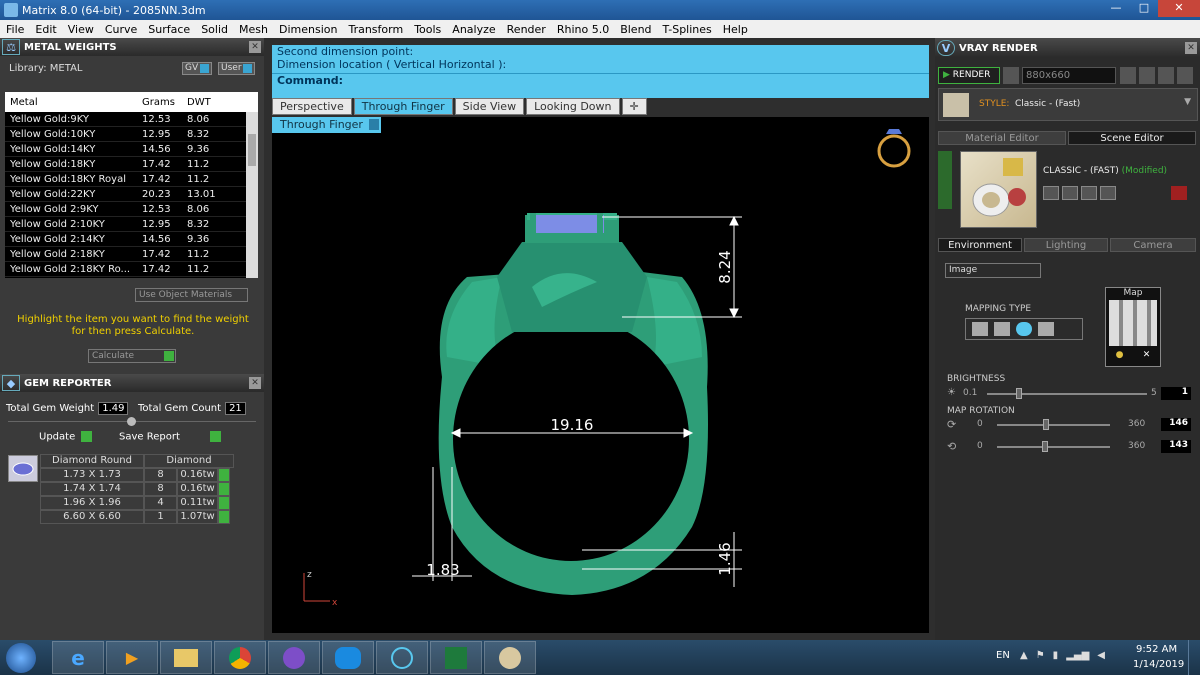 Image resolution: width=1200 pixels, height=675 pixels. Describe the element at coordinates (1120, 355) in the screenshot. I see `map-open-icon: ●` at that location.